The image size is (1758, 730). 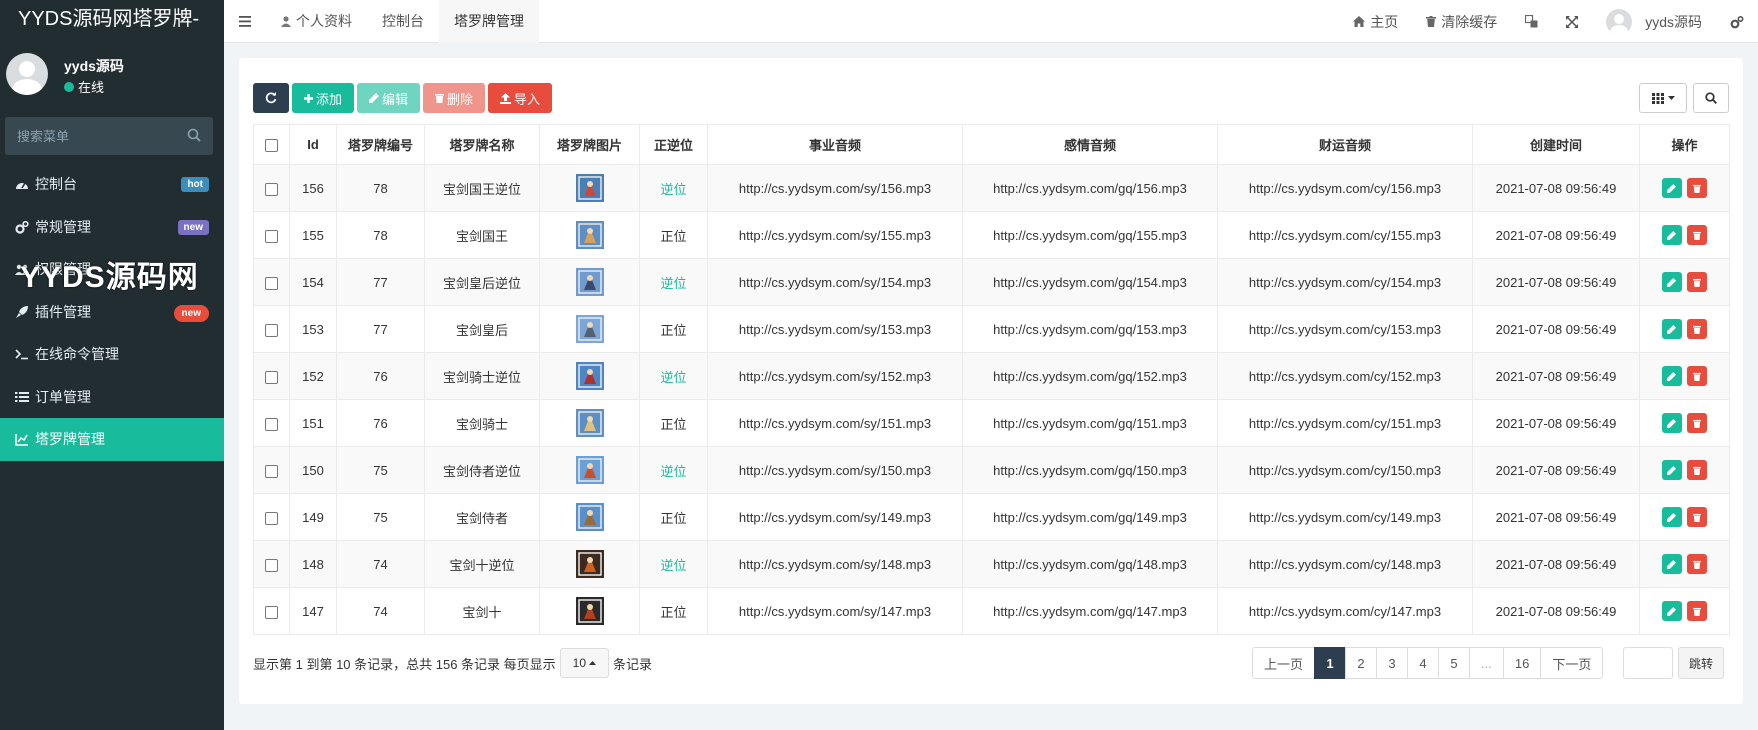 I want to click on column-header: 塔罗牌图片, so click(x=589, y=144).